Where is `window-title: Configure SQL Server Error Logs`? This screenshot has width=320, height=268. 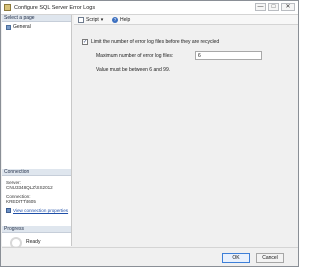
window-title: Configure SQL Server Error Logs is located at coordinates (55, 7).